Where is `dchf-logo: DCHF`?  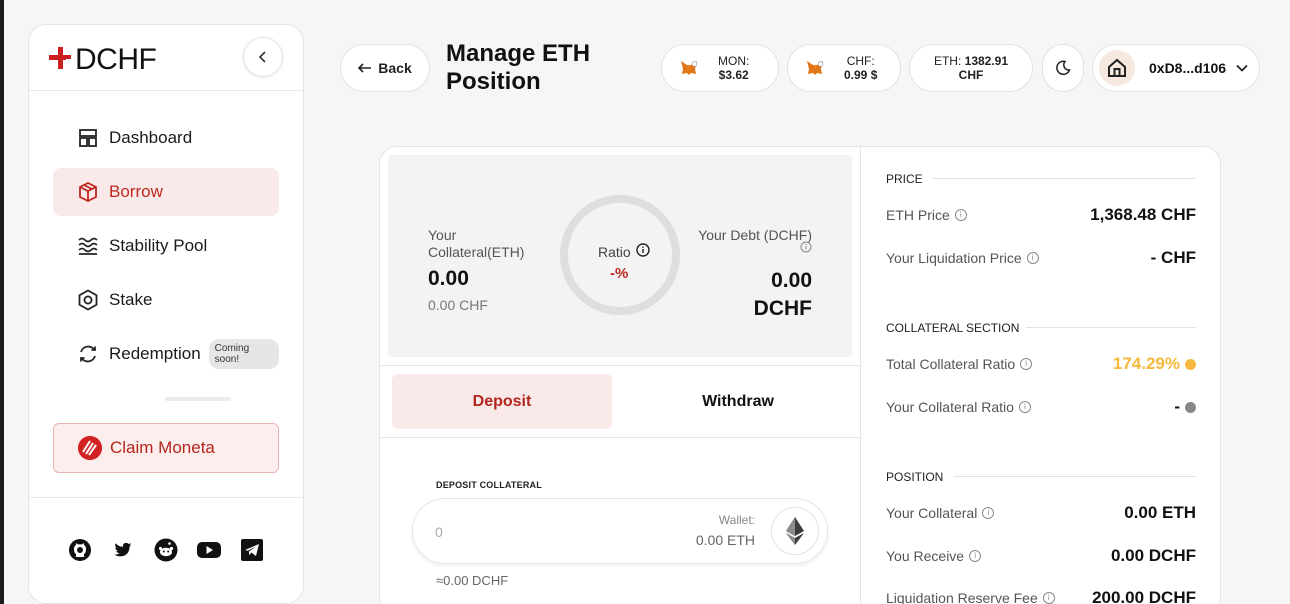
dchf-logo: DCHF is located at coordinates (103, 60).